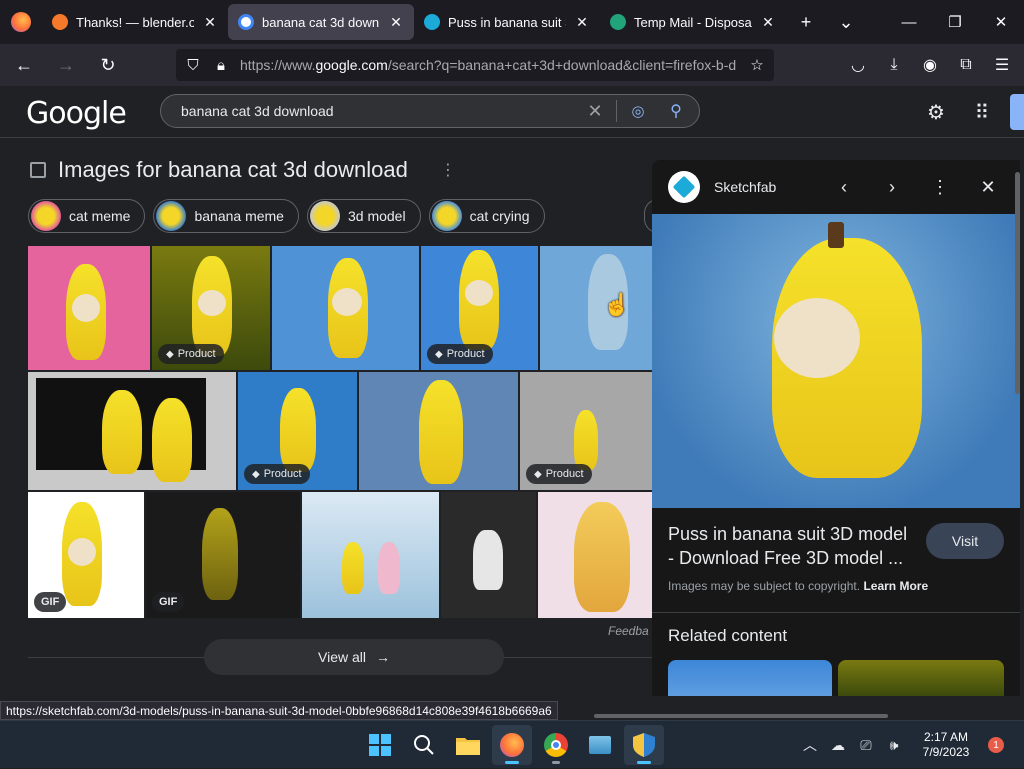 The height and width of the screenshot is (769, 1024). What do you see at coordinates (507, 22) in the screenshot?
I see `tab-sketchfab: Puss in banana suit 3D ✕` at bounding box center [507, 22].